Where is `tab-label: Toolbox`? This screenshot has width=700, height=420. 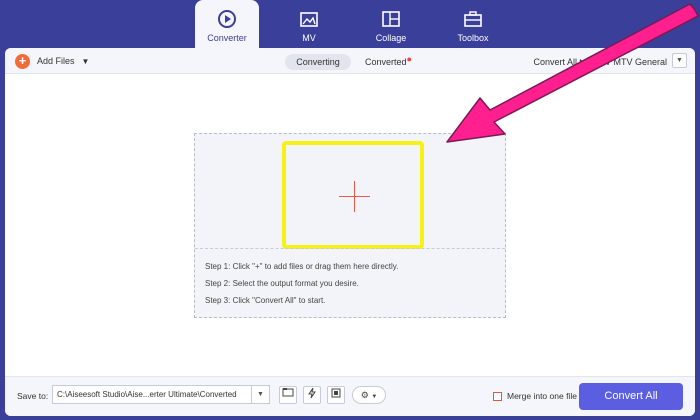
tab-label: Toolbox is located at coordinates (473, 38).